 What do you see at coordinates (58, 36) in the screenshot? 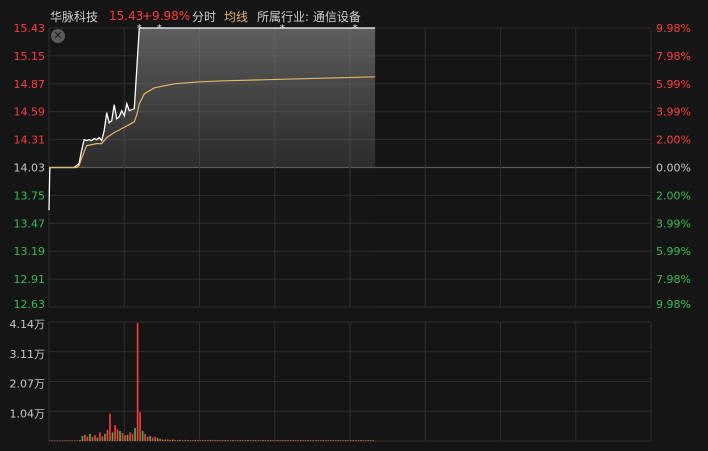
I see `close-icon: ✕` at bounding box center [58, 36].